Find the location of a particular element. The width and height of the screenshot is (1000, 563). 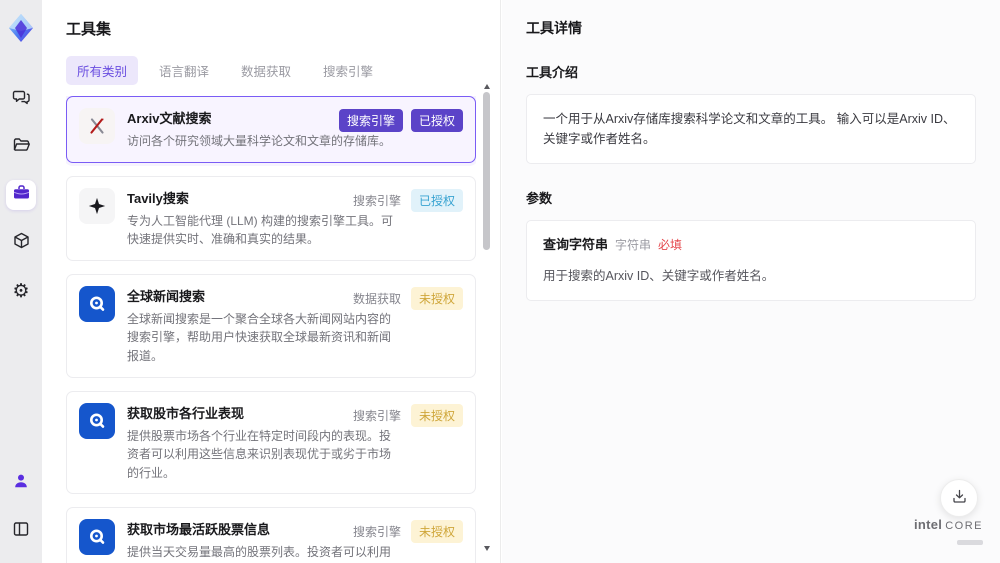

list-scrollbar is located at coordinates (487, 317).